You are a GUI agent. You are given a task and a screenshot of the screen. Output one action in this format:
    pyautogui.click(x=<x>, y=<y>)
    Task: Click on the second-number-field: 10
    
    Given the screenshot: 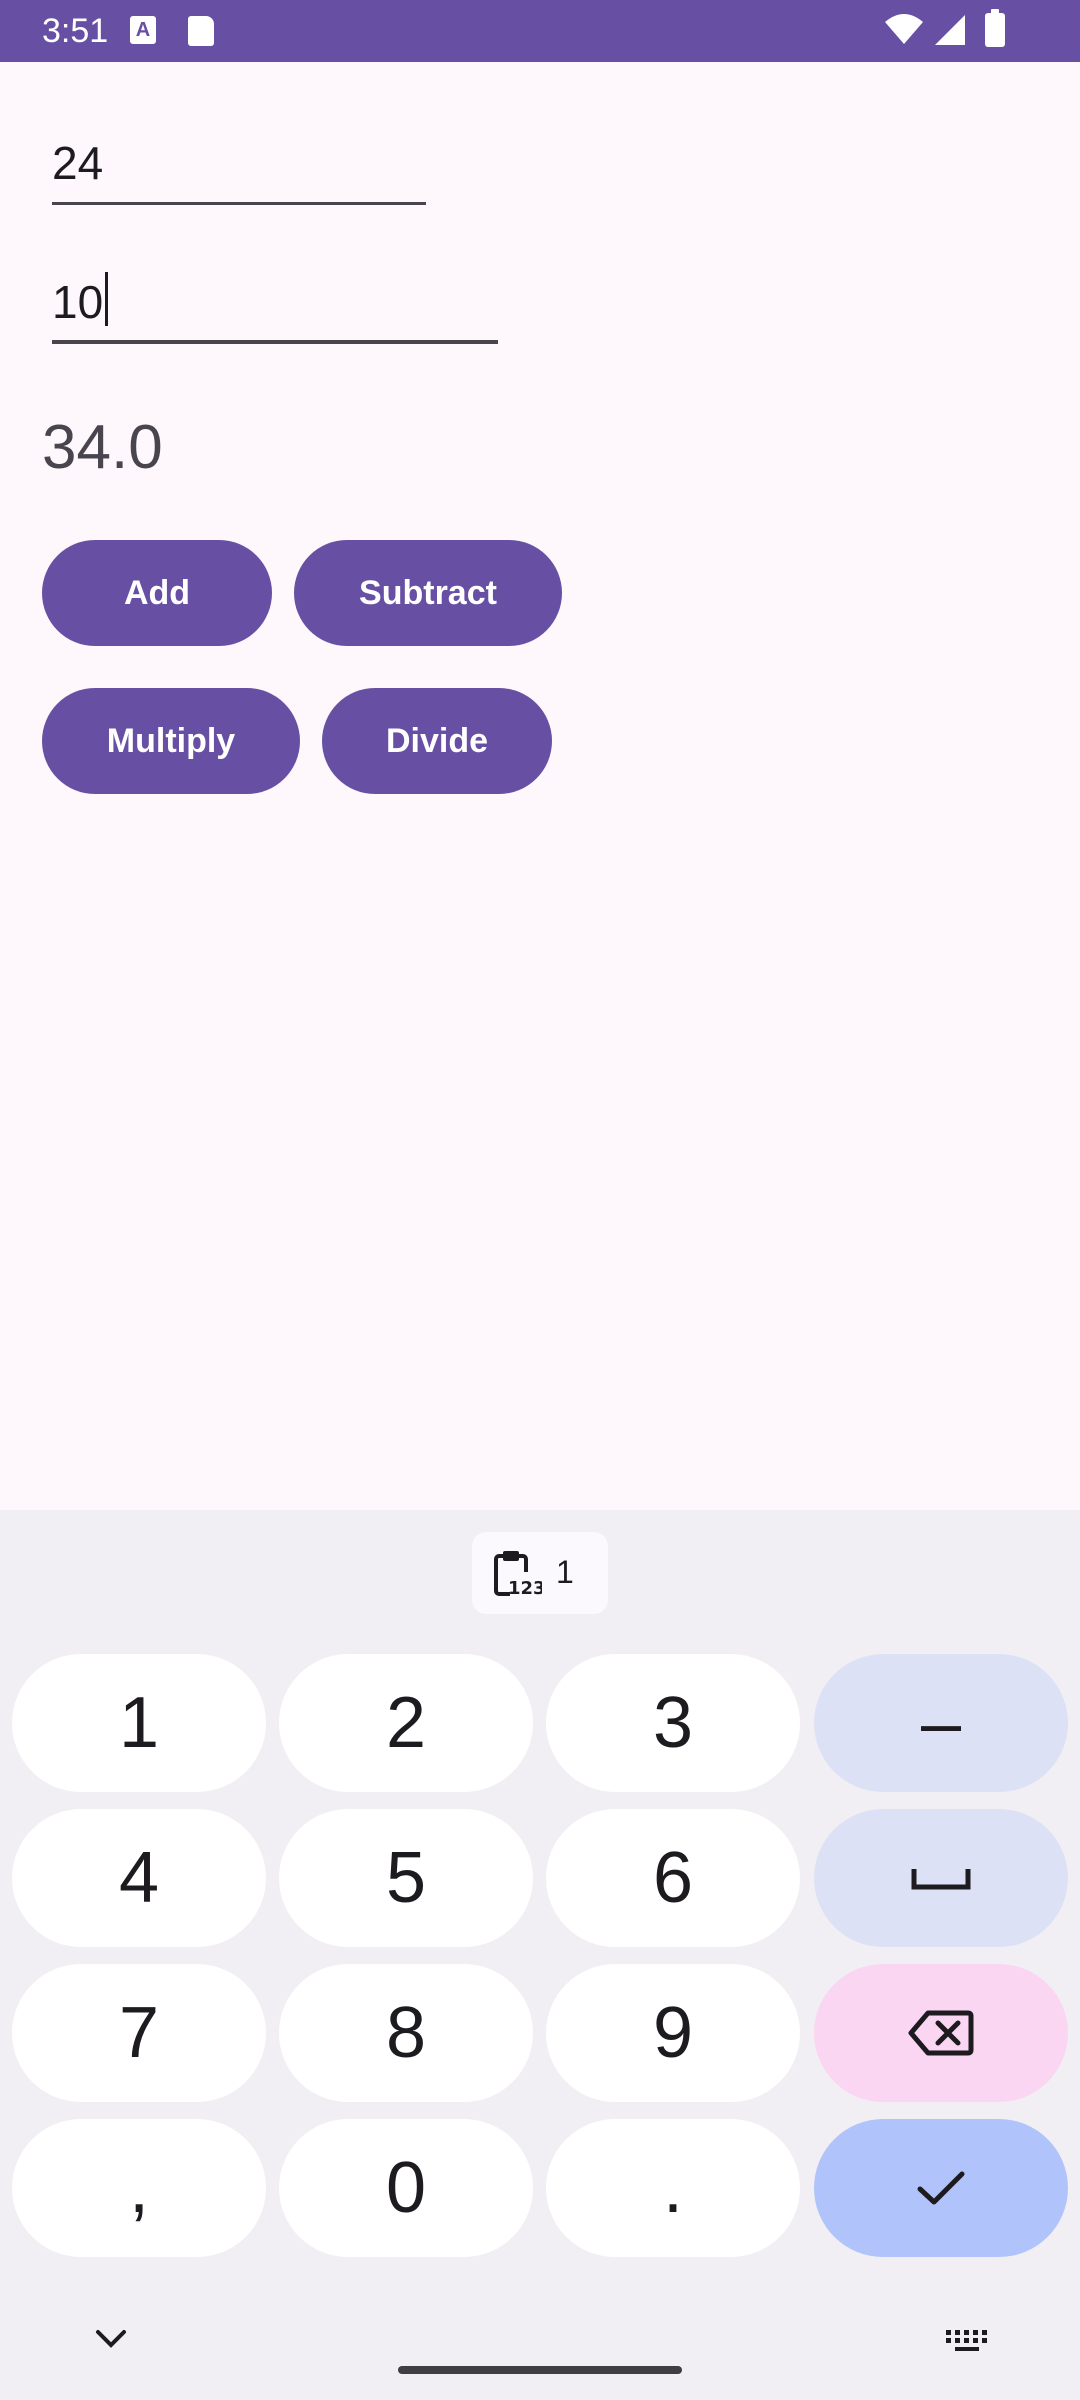 What is the action you would take?
    pyautogui.click(x=275, y=306)
    